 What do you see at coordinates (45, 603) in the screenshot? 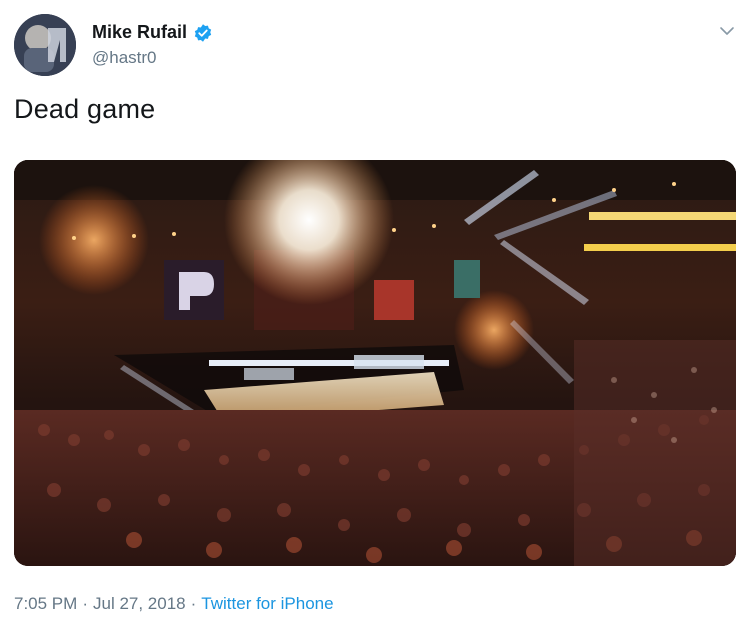
I see `tweet-time: 7:05 PM` at bounding box center [45, 603].